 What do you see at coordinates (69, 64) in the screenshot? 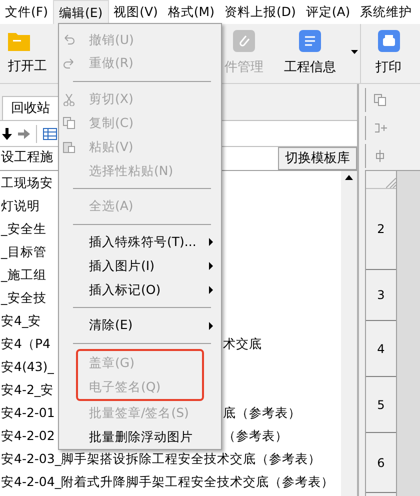
I see `redo-icon` at bounding box center [69, 64].